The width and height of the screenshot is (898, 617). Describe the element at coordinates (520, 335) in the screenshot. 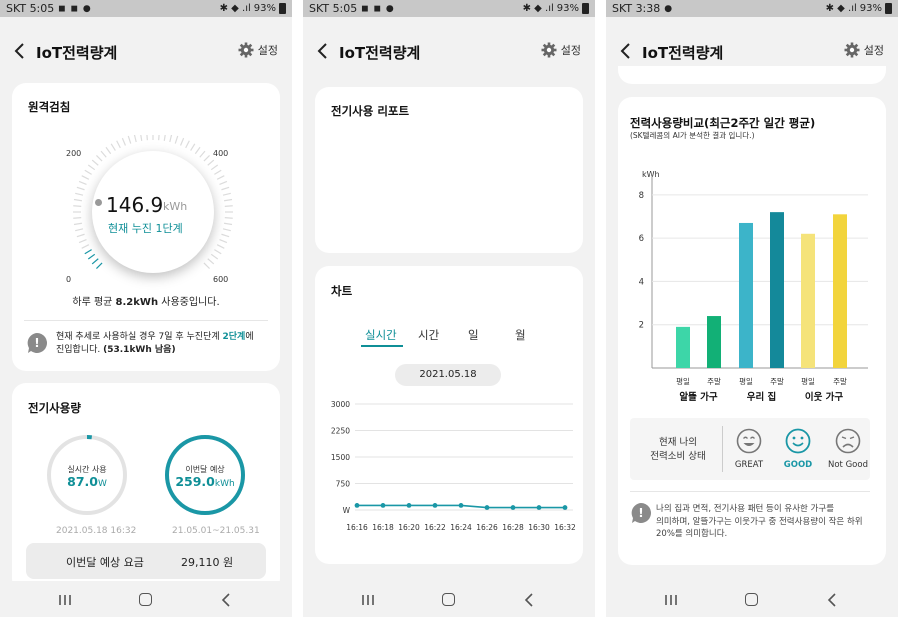

I see `tab-month: 월` at that location.